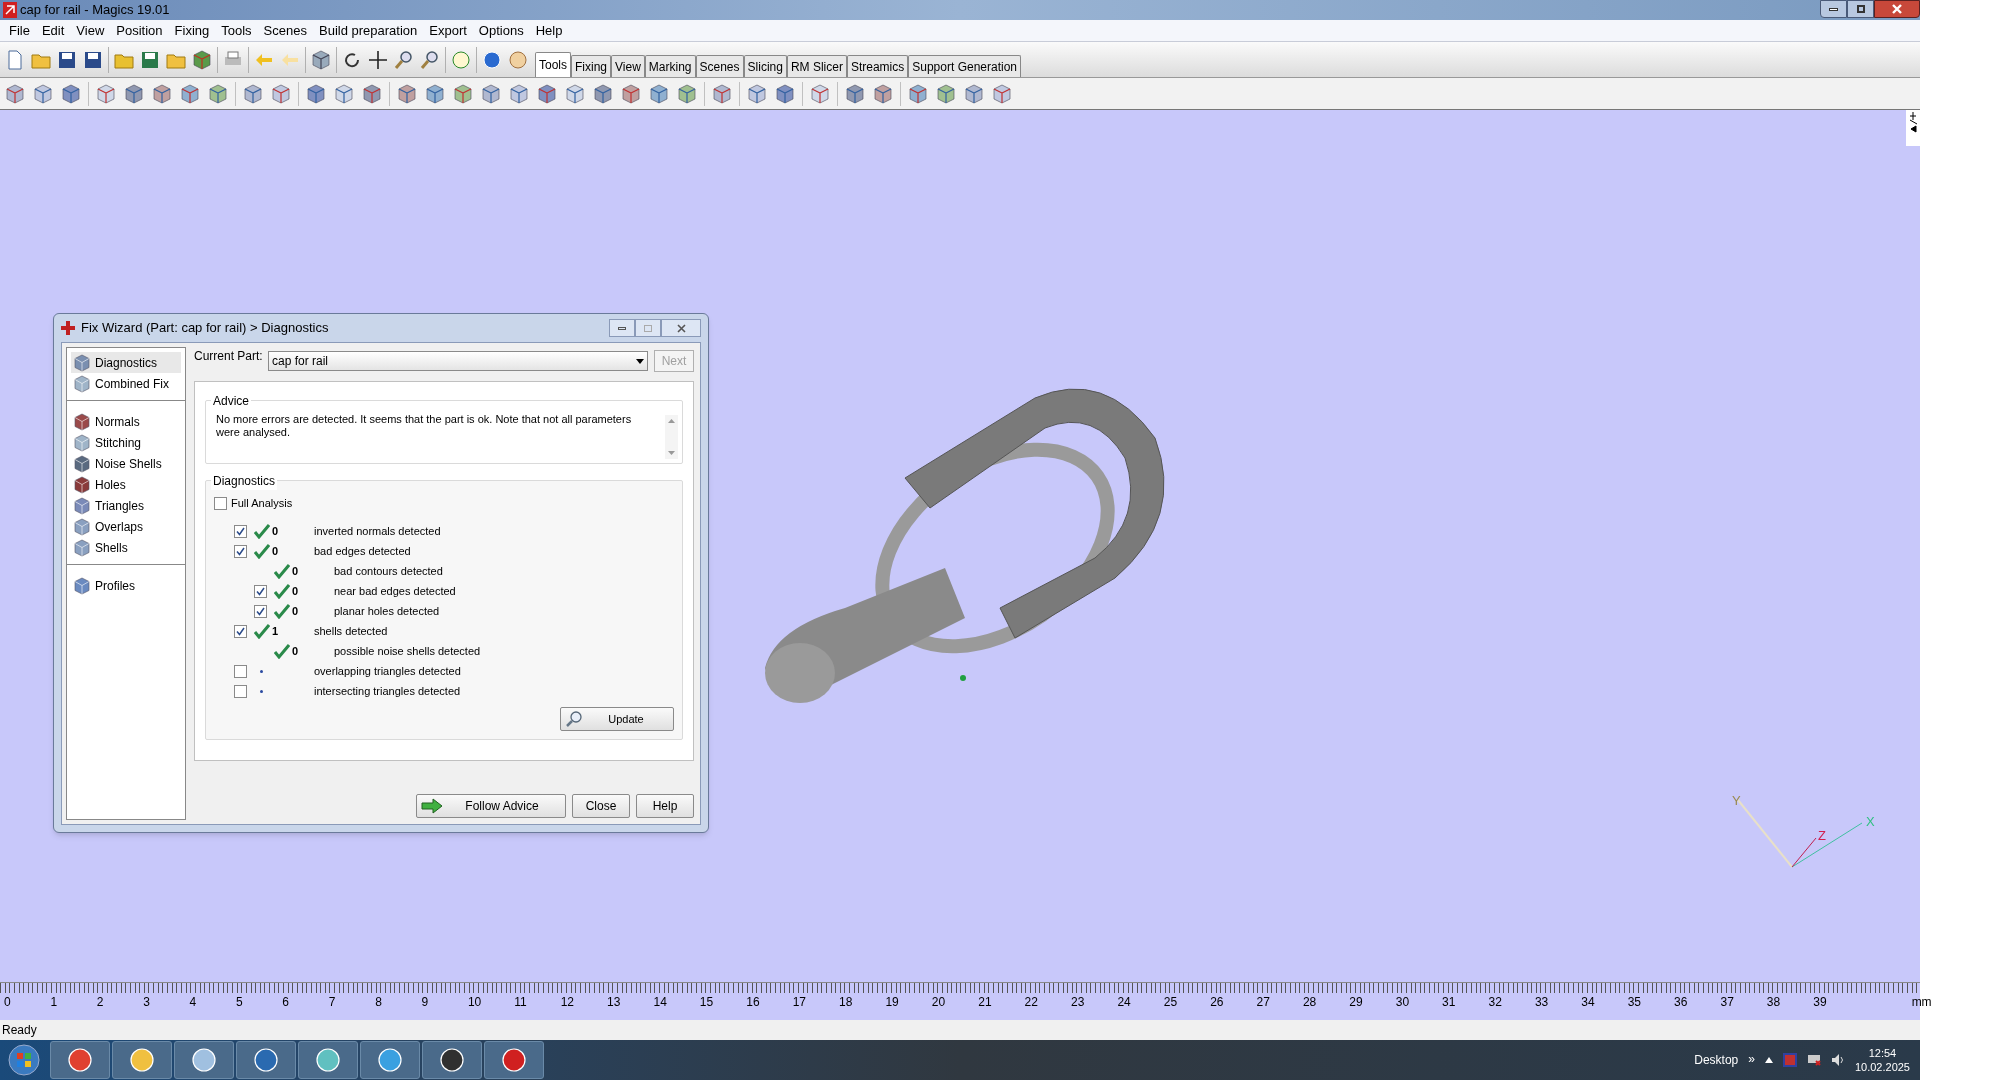 This screenshot has width=2000, height=1080. I want to click on scrollbar, so click(671, 437).